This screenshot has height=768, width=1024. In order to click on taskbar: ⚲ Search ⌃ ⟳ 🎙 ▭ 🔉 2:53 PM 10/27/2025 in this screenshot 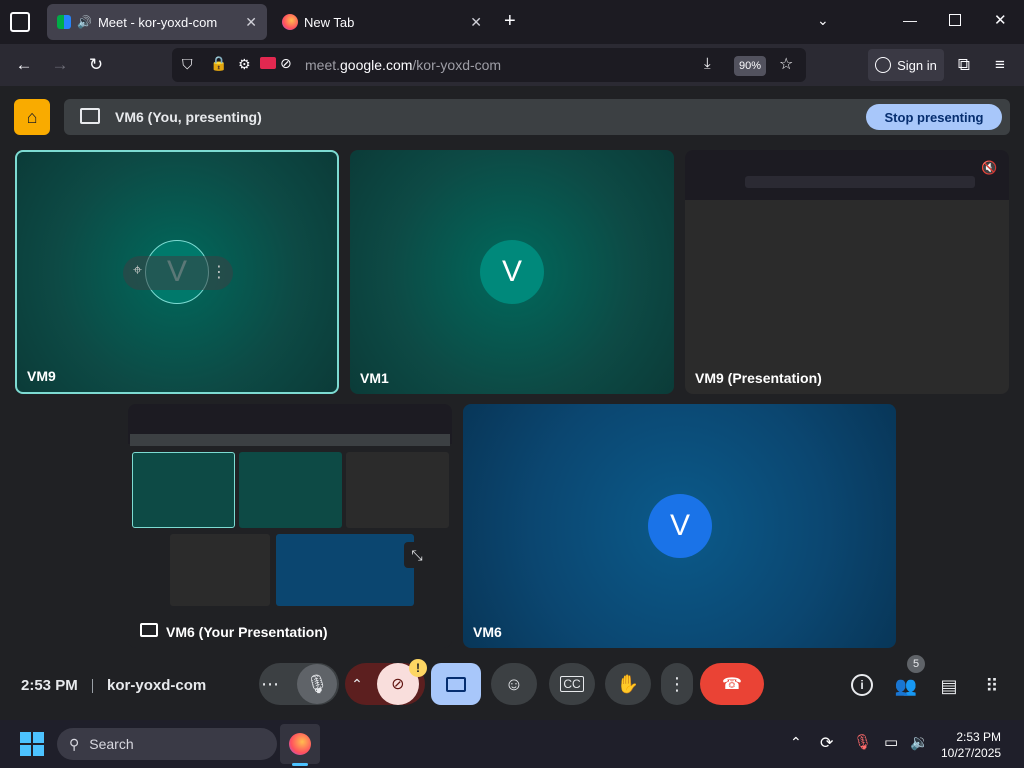, I will do `click(512, 744)`.